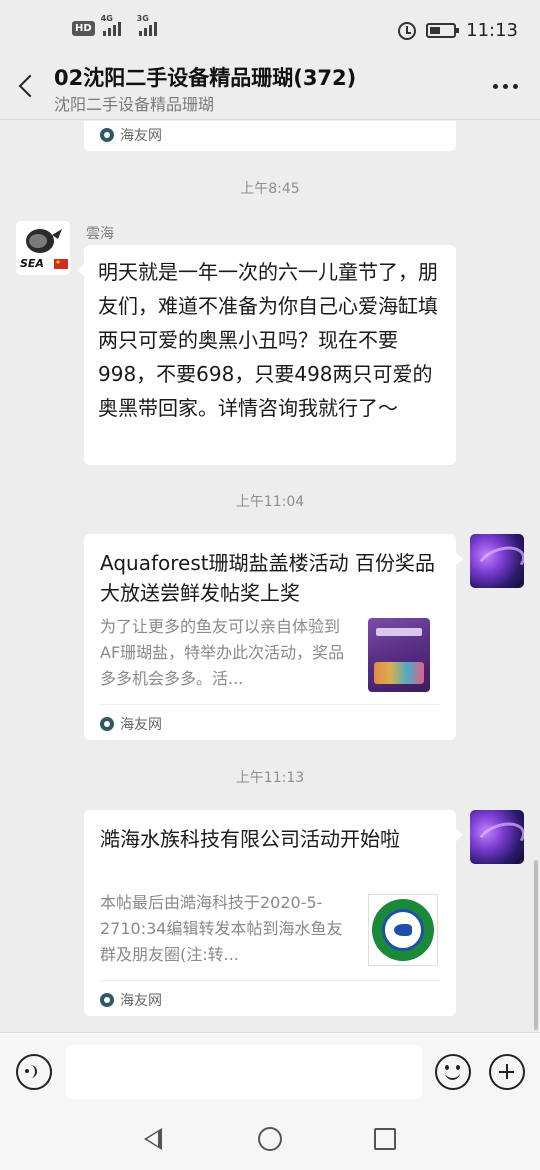  Describe the element at coordinates (250, 839) in the screenshot. I see `card-title: 澔海水族科技有限公司活动开始啦` at that location.